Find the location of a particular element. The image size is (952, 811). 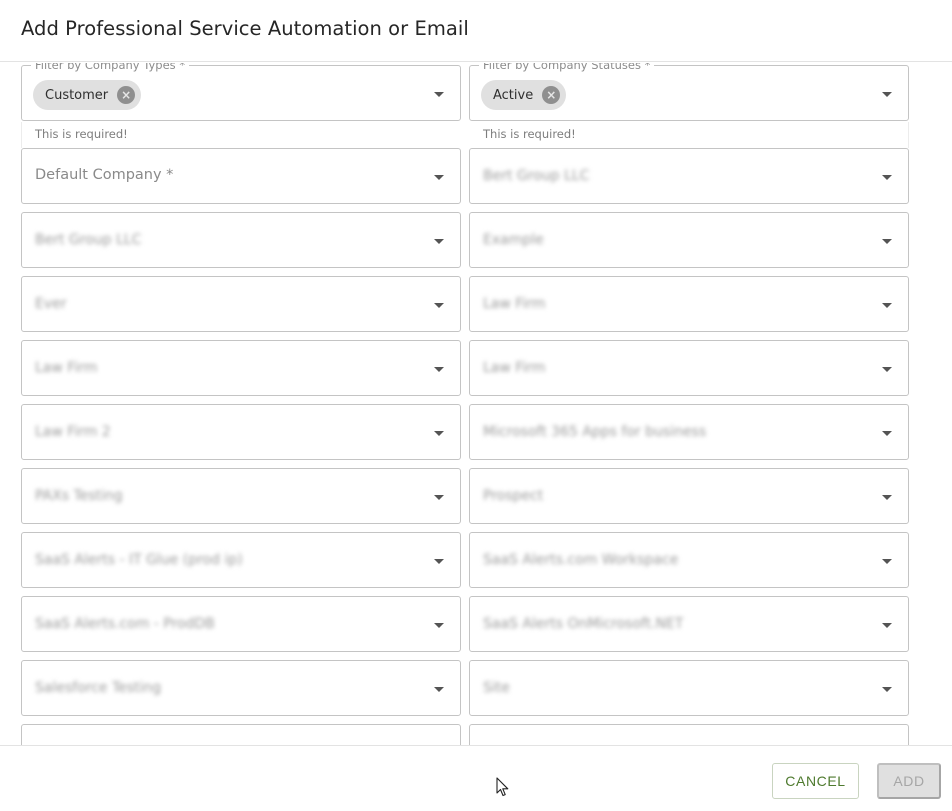

mapping-value: SaaS Alerts OnMicrosoft.NET is located at coordinates (583, 624).